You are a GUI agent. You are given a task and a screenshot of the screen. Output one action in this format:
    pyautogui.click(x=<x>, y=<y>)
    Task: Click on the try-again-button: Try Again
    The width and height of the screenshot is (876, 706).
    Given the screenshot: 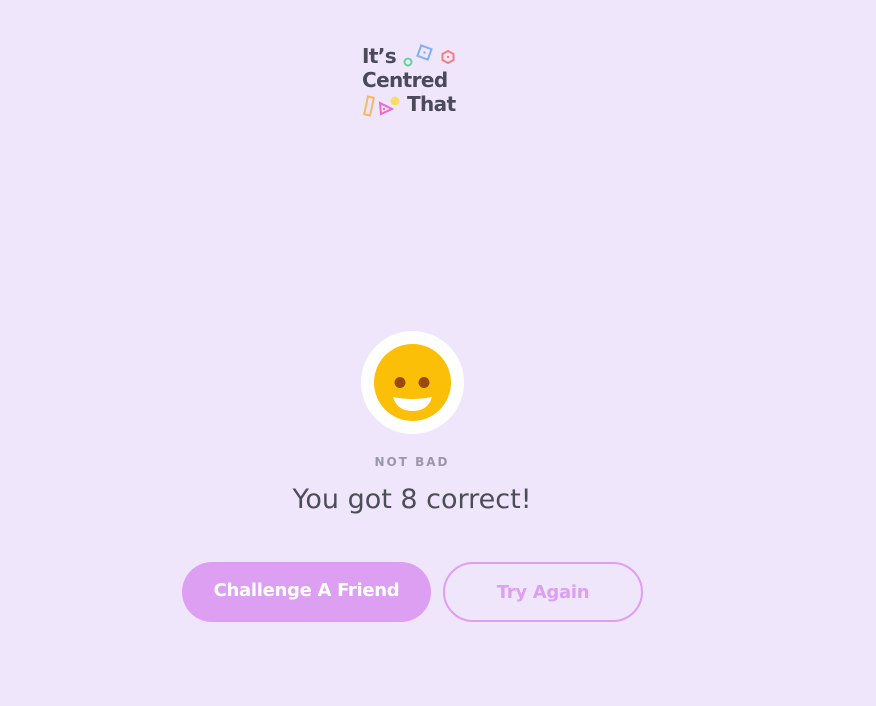 What is the action you would take?
    pyautogui.click(x=543, y=592)
    